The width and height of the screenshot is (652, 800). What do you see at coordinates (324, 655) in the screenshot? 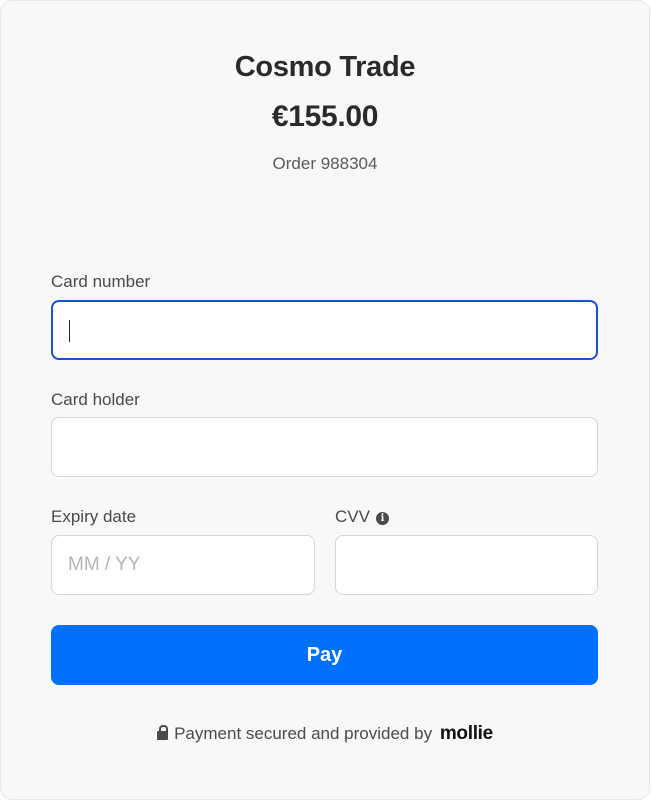
I see `pay-button: Pay` at bounding box center [324, 655].